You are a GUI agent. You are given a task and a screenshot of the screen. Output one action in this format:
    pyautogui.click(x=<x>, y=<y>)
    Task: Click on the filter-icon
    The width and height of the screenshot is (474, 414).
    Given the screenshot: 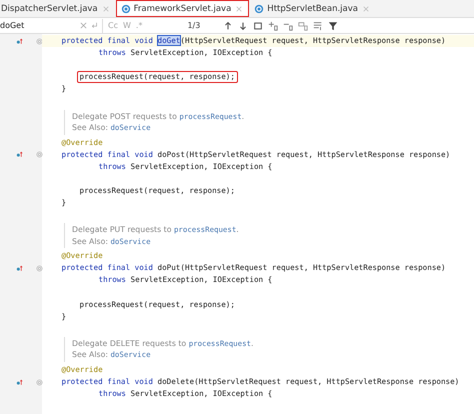 What is the action you would take?
    pyautogui.click(x=333, y=25)
    